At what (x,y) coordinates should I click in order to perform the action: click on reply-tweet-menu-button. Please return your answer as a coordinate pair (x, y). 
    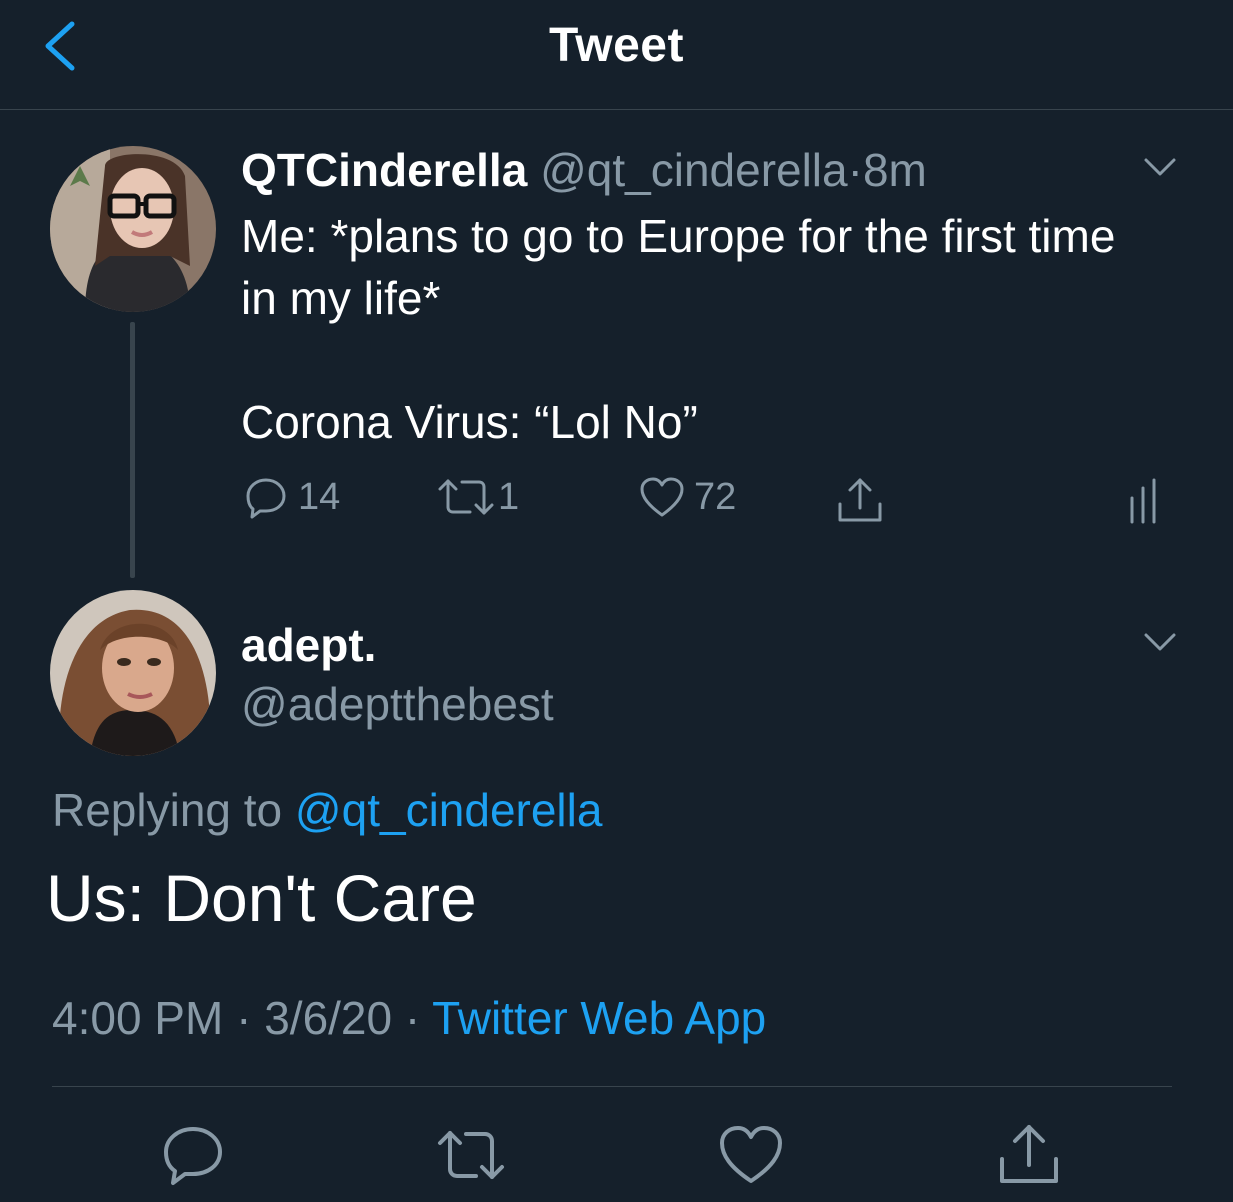
    Looking at the image, I should click on (1160, 642).